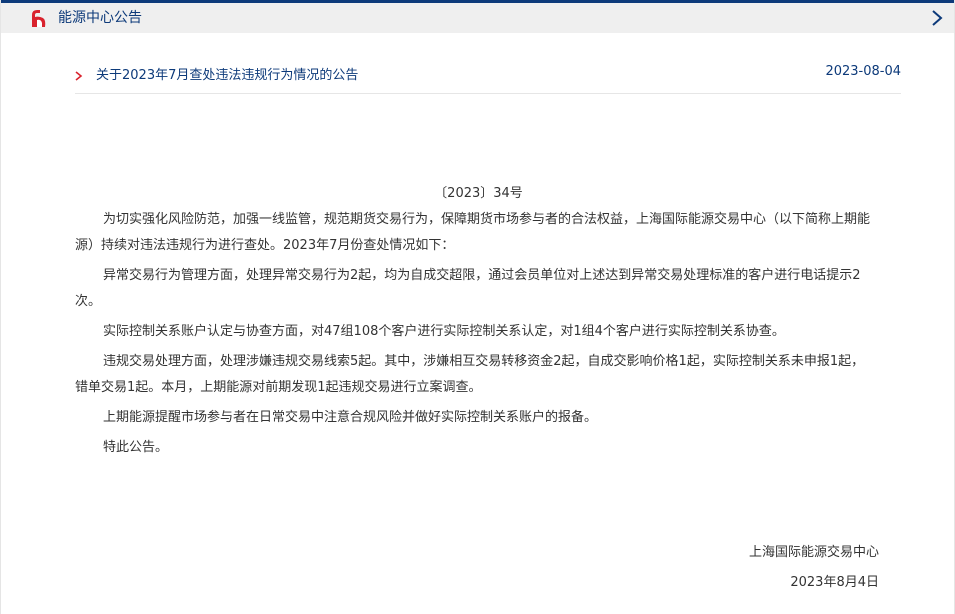 This screenshot has width=955, height=614. I want to click on bullet-arrow-icon, so click(79, 73).